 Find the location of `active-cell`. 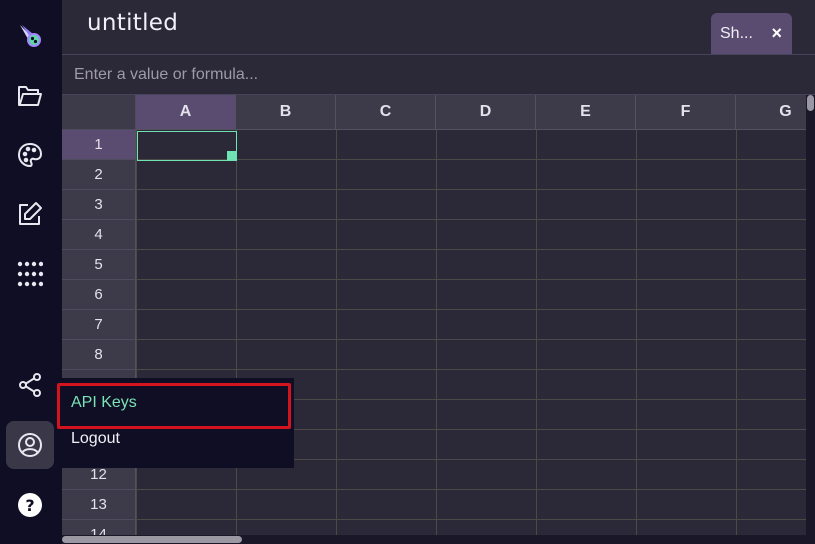

active-cell is located at coordinates (187, 146).